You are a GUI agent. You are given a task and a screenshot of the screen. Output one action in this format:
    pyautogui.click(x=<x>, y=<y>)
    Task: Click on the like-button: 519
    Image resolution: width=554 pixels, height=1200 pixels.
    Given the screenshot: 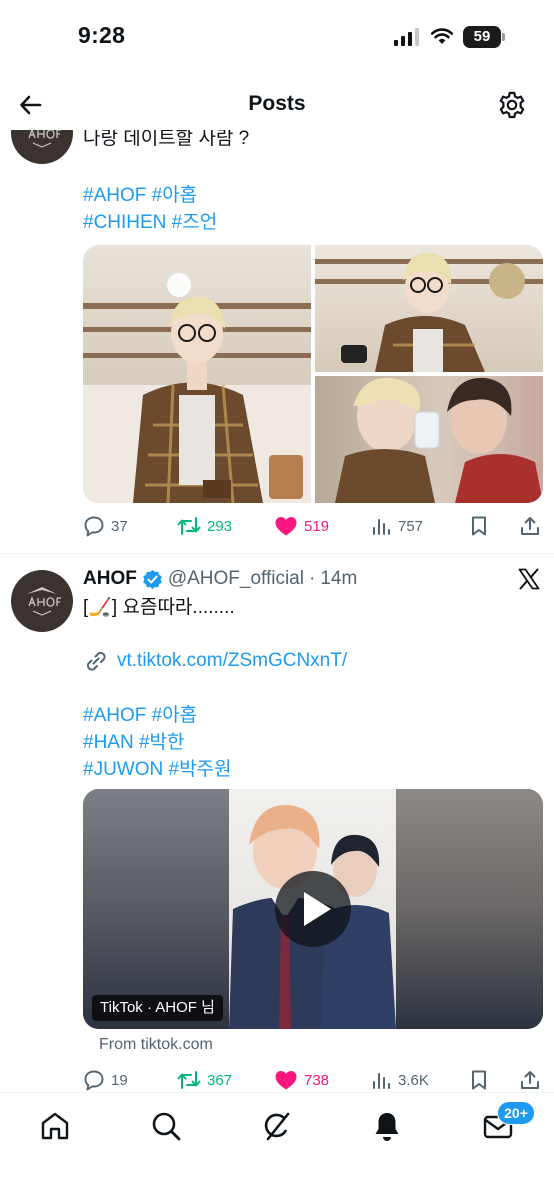 What is the action you would take?
    pyautogui.click(x=301, y=526)
    